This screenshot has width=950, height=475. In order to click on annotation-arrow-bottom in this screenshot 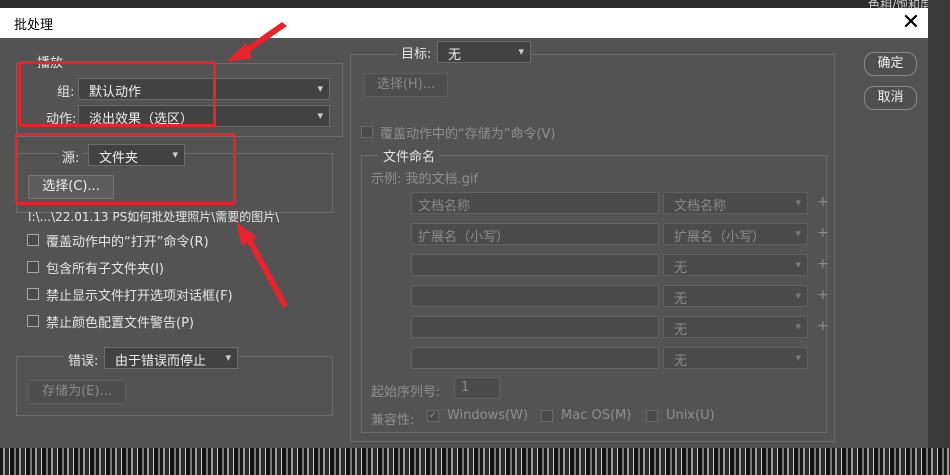, I will do `click(262, 265)`.